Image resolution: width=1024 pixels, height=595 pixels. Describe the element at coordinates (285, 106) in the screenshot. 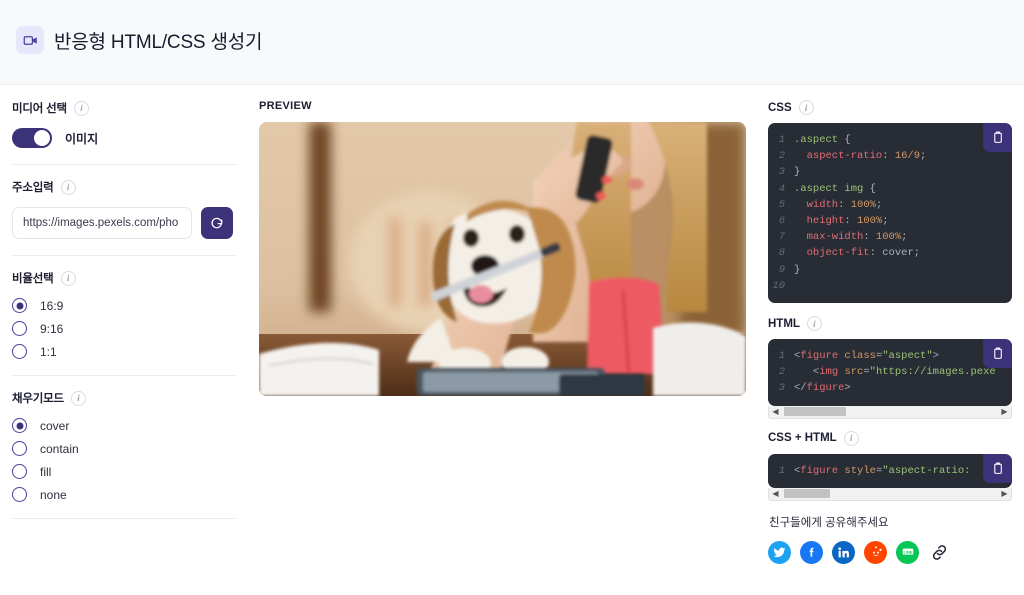

I see `preview-label: PREVIEW` at that location.